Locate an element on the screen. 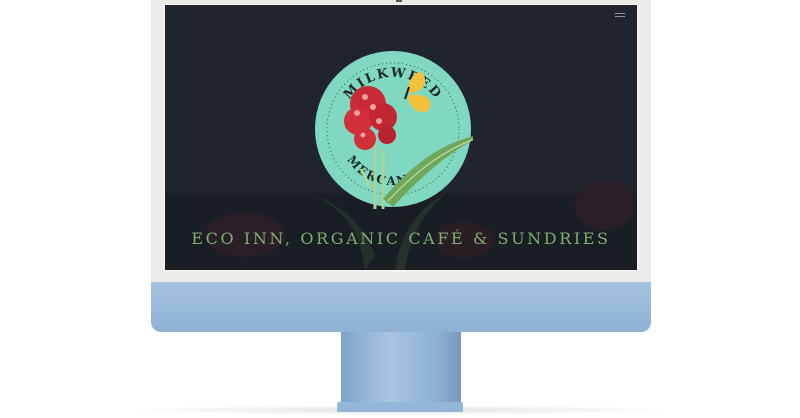  monitor-stand is located at coordinates (401, 368).